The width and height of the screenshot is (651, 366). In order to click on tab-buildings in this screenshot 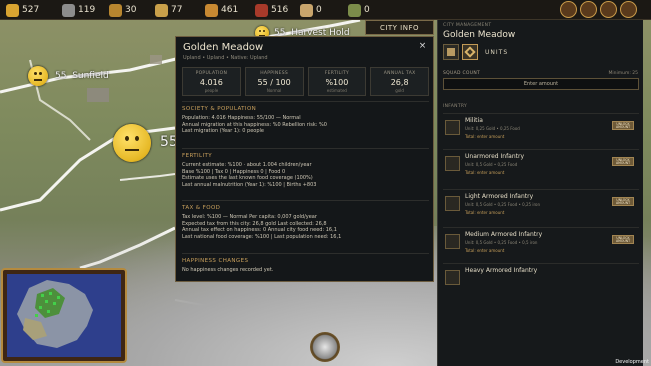, I will do `click(451, 52)`.